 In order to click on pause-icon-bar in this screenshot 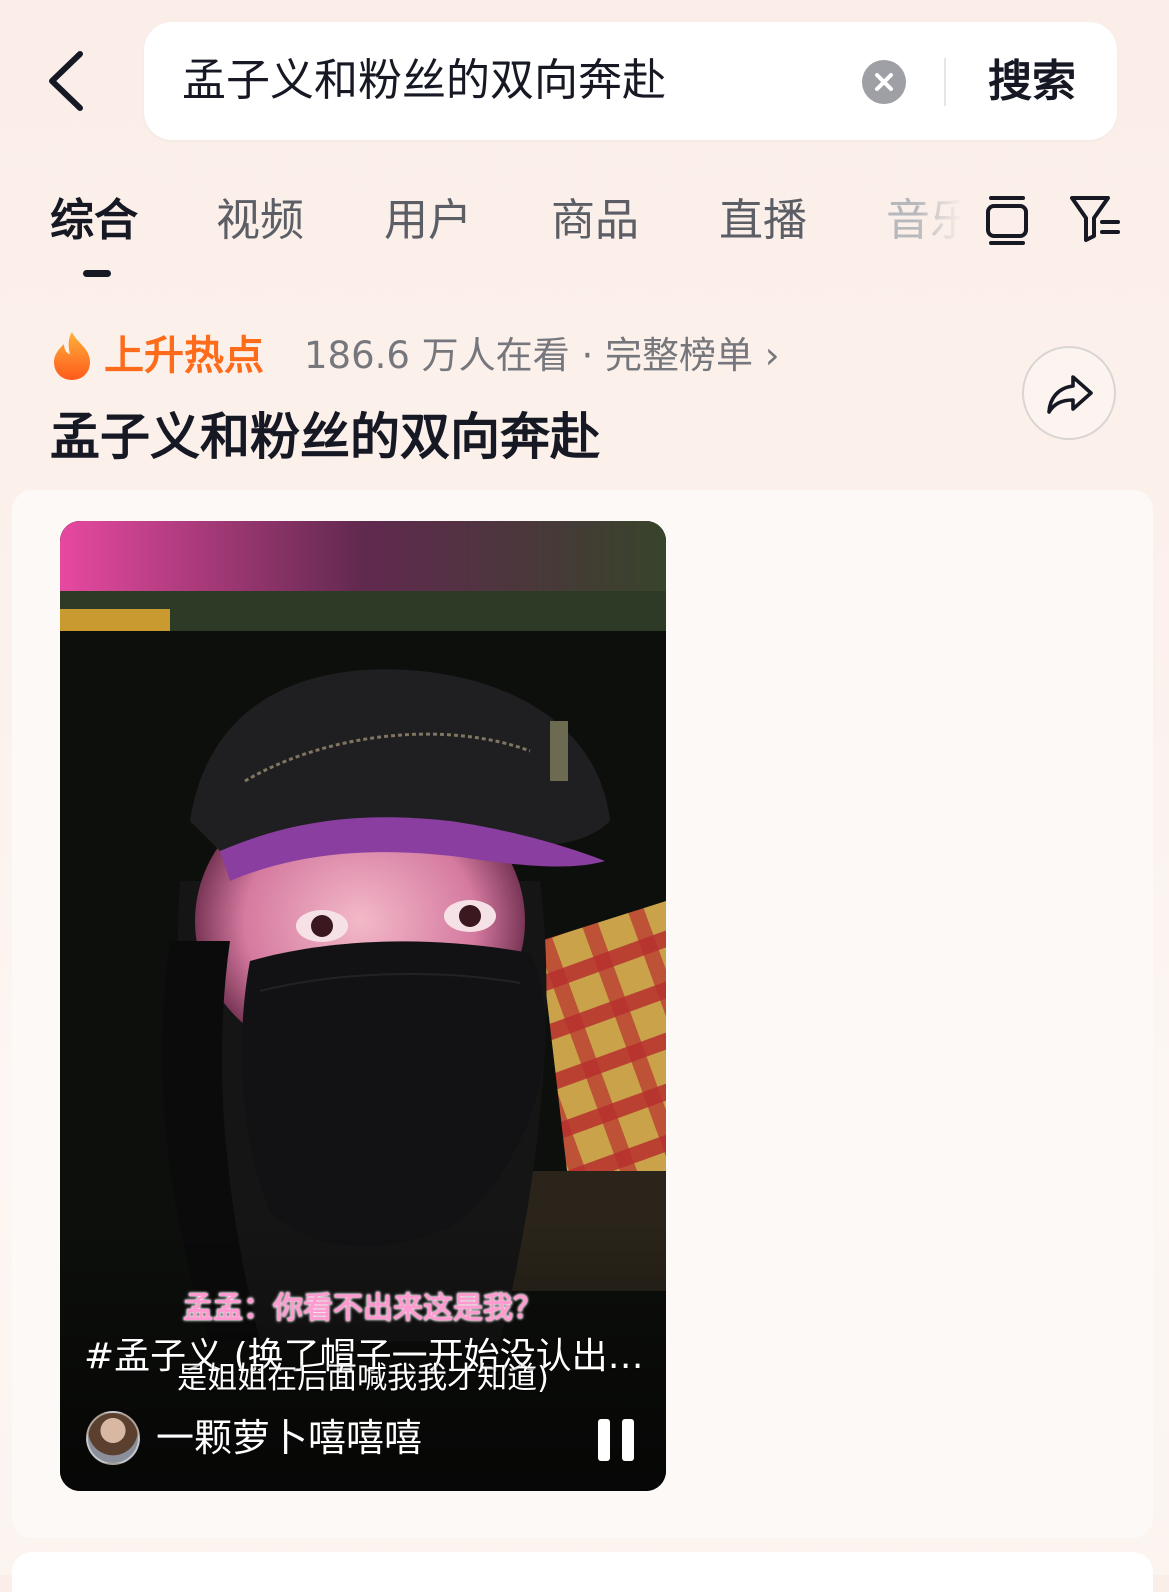, I will do `click(628, 1440)`.